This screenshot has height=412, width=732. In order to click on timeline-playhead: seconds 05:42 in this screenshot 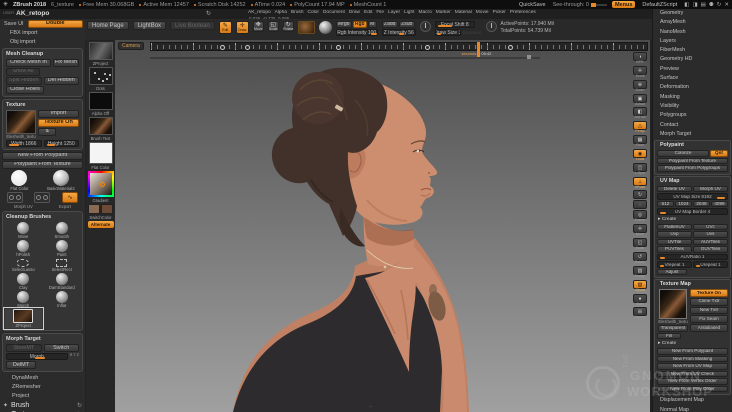, I will do `click(476, 50)`.